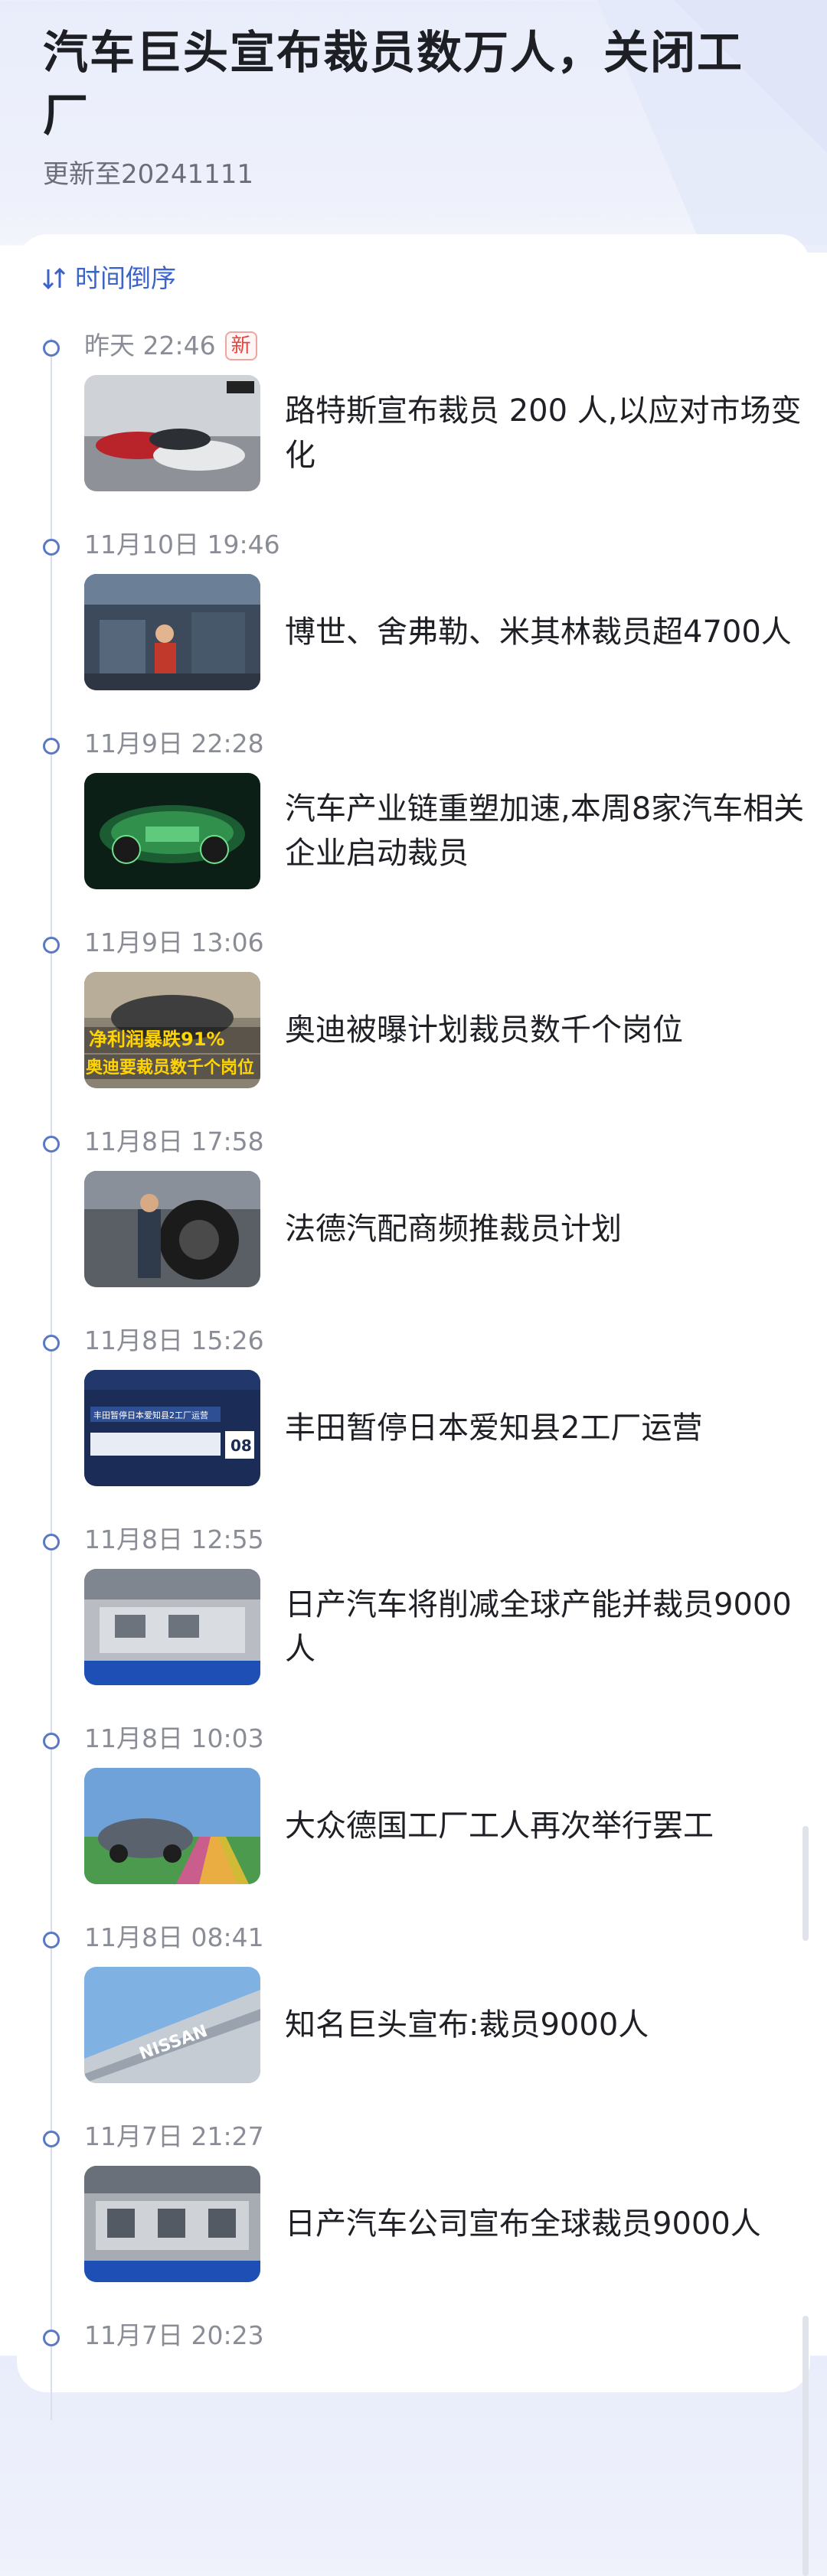  What do you see at coordinates (545, 1030) in the screenshot?
I see `news-headline: 奥迪被曝计划裁员数千个岗位` at bounding box center [545, 1030].